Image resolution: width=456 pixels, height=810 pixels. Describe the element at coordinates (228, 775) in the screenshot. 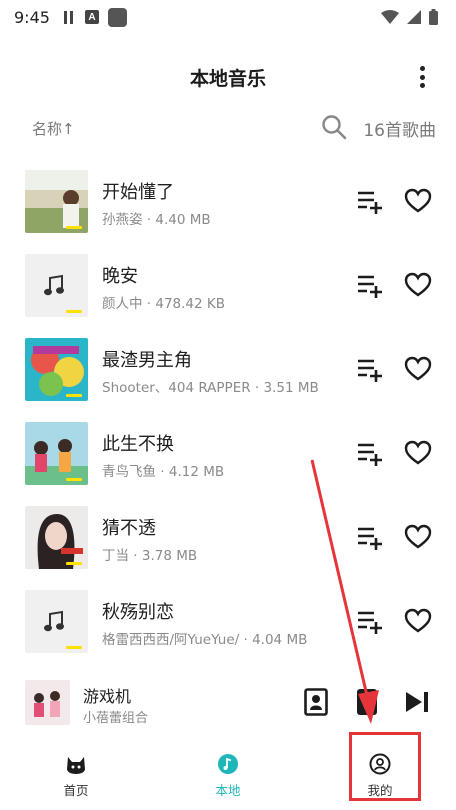

I see `nav-local: 本地` at that location.